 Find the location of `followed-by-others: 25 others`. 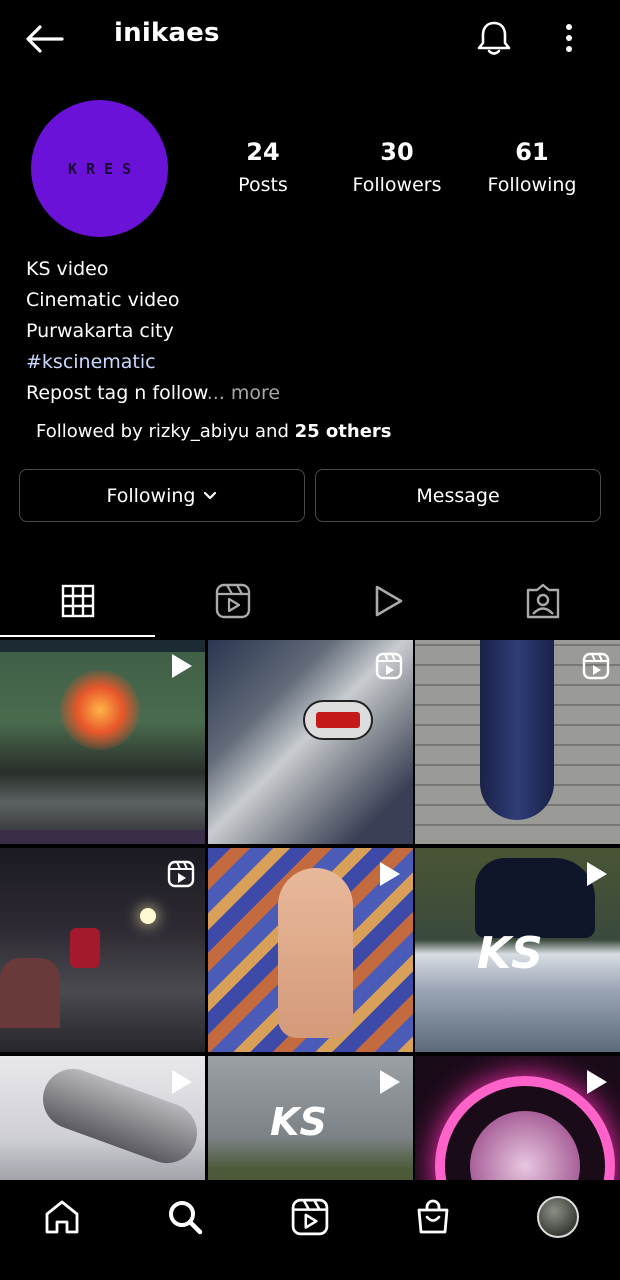

followed-by-others: 25 others is located at coordinates (343, 431).